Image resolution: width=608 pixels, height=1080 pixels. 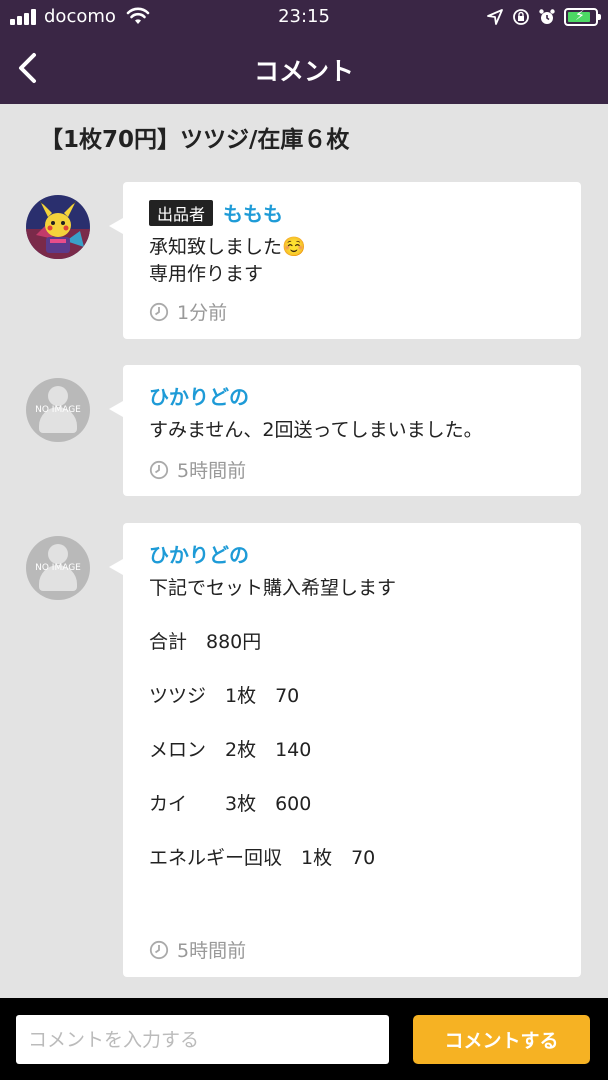 I want to click on comment-input-bar: コメントする, so click(x=304, y=1039).